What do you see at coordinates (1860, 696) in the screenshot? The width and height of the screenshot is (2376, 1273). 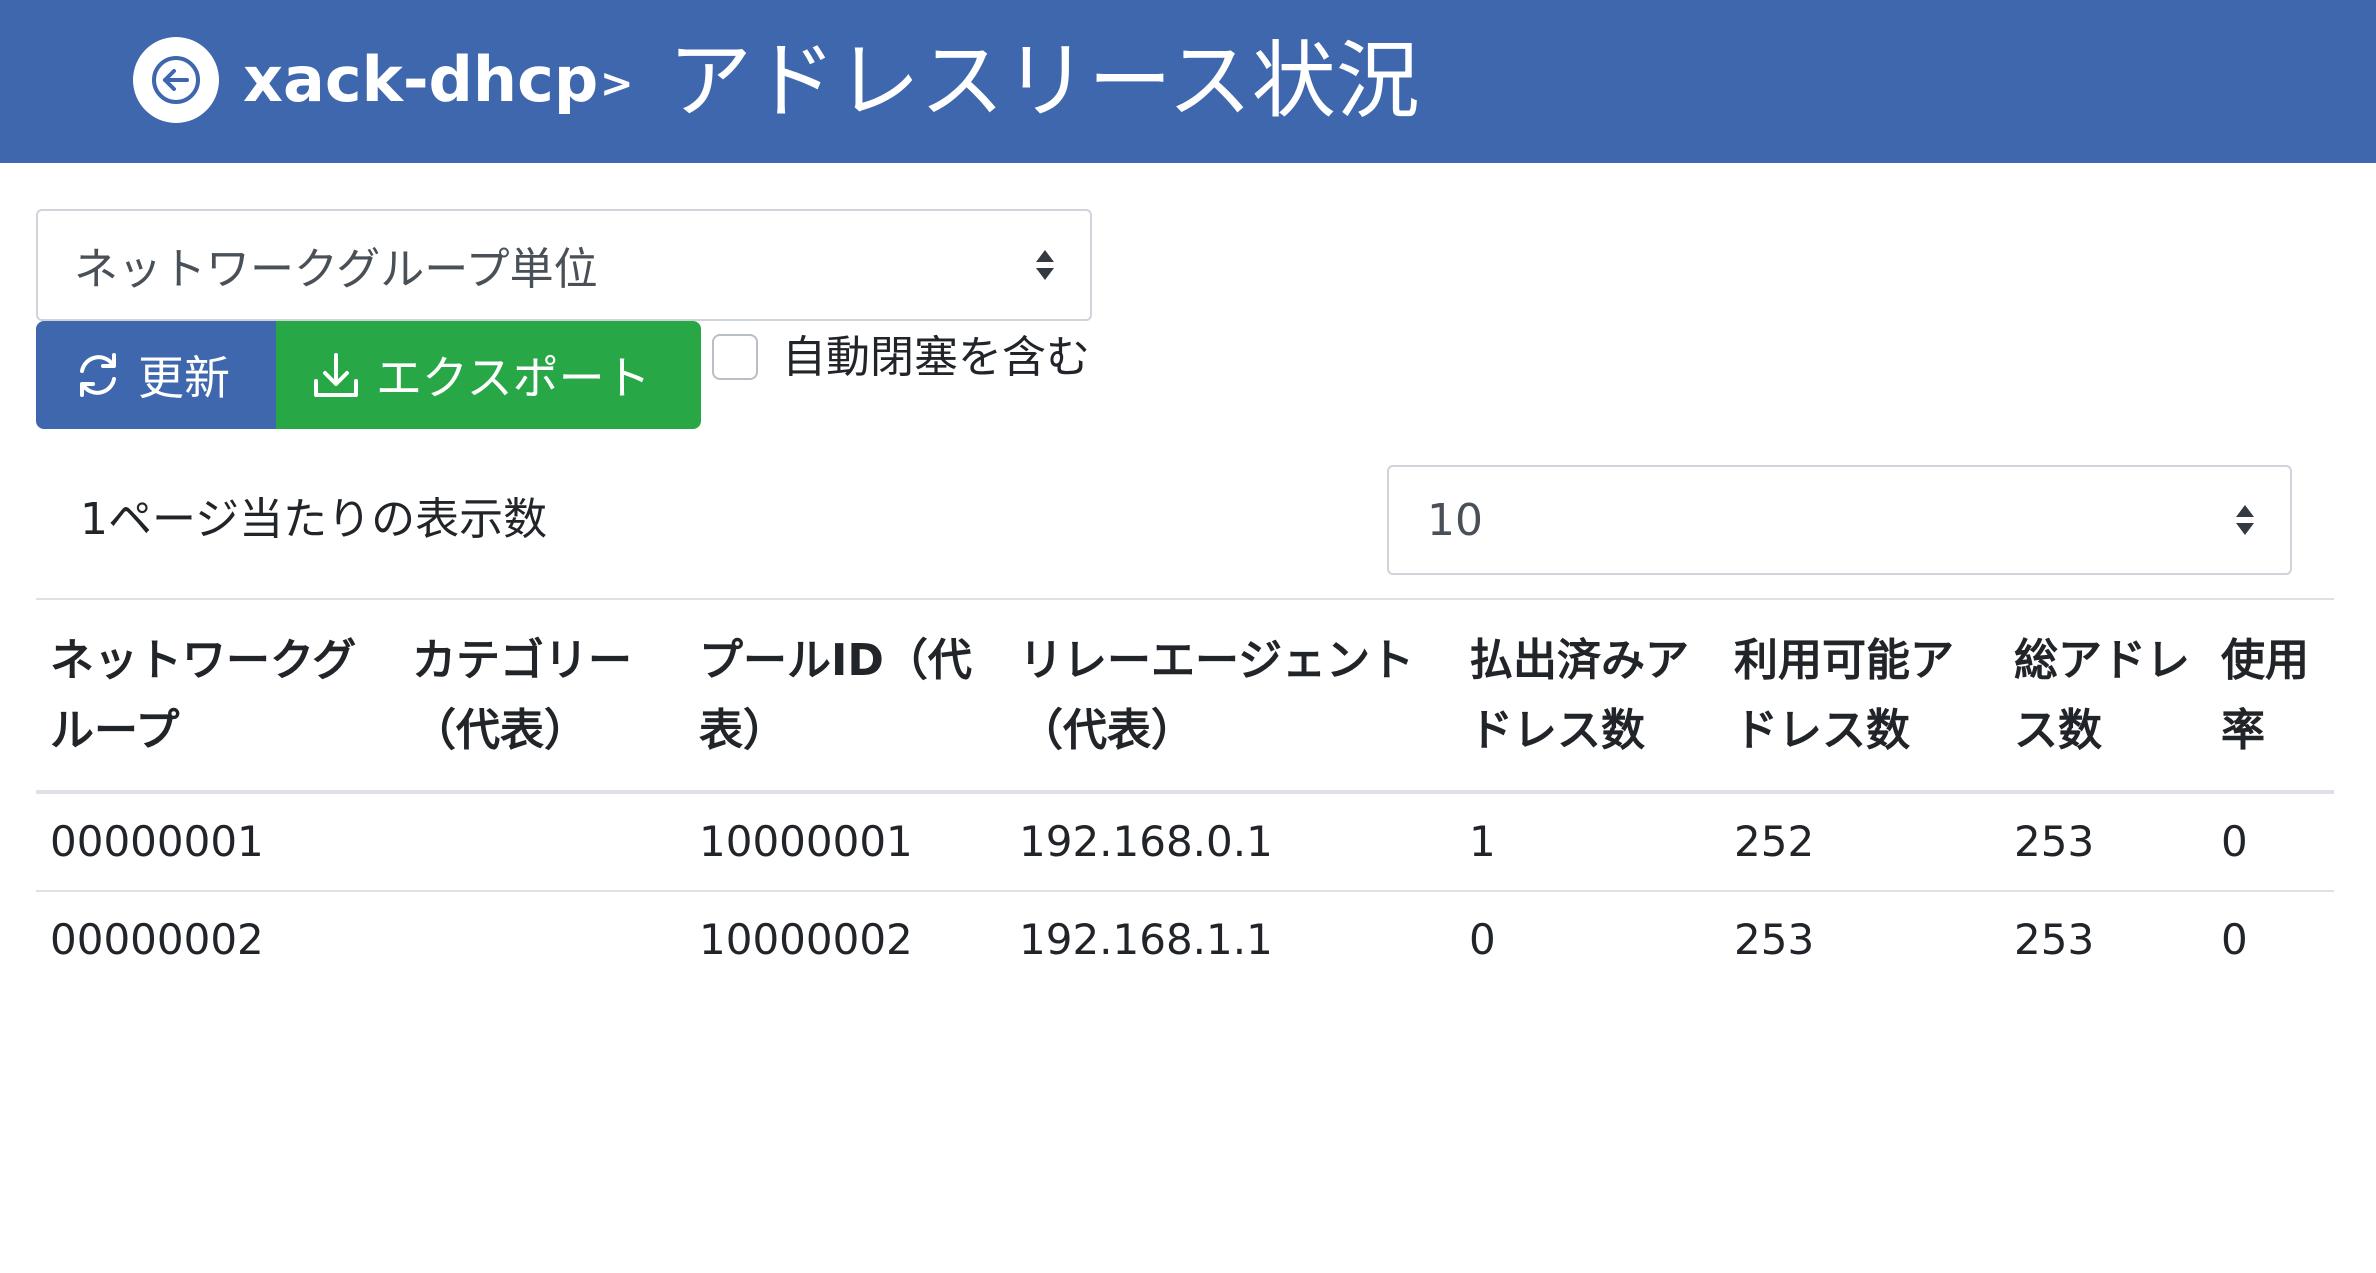 I see `column-header-available-count: 利用可能アドレス数` at bounding box center [1860, 696].